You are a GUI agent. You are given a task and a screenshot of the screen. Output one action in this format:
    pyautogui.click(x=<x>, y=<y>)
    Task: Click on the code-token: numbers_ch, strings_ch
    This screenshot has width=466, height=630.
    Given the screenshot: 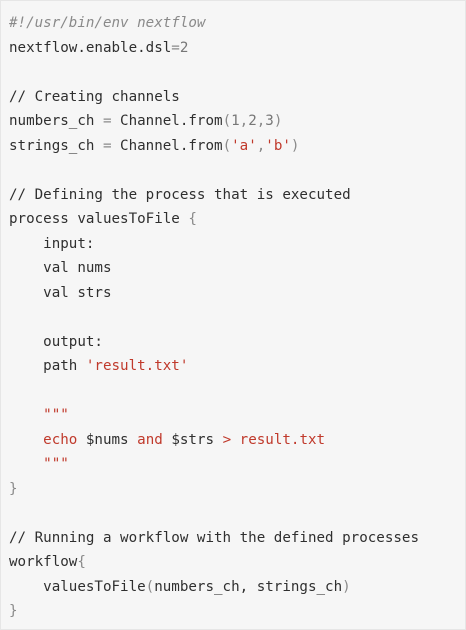 What is the action you would take?
    pyautogui.click(x=248, y=586)
    